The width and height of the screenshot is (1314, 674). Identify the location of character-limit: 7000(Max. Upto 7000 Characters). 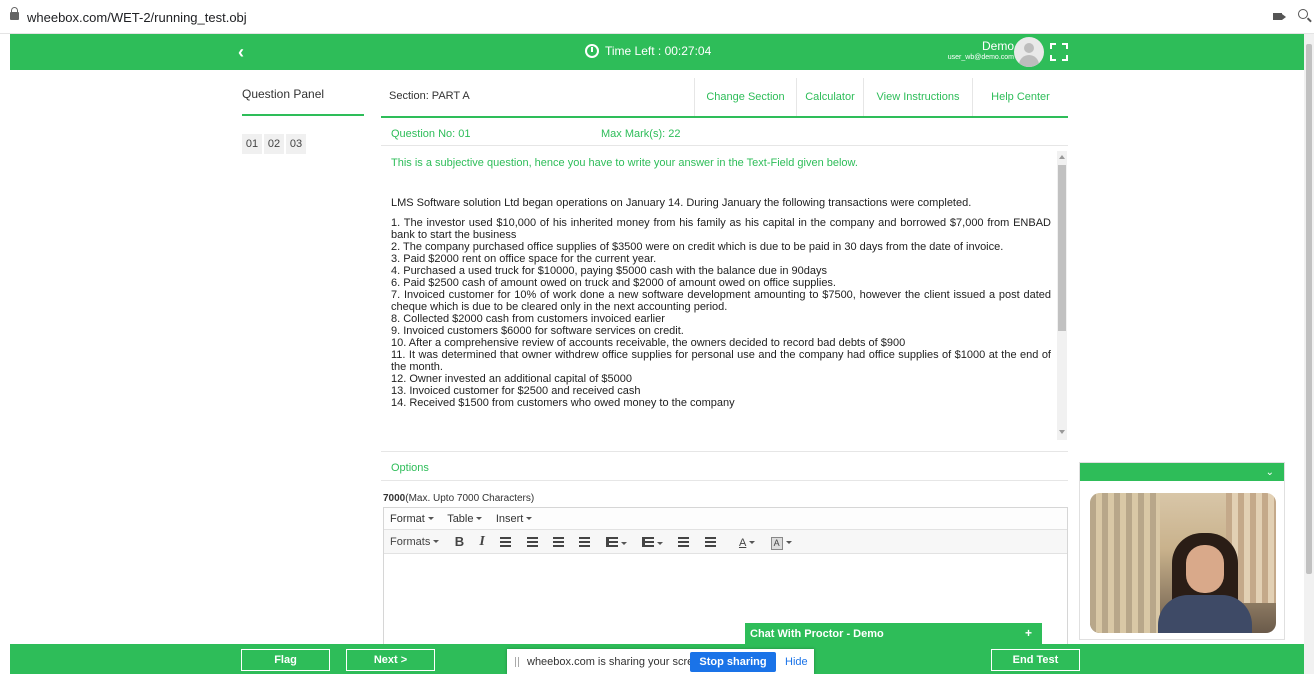
(458, 498).